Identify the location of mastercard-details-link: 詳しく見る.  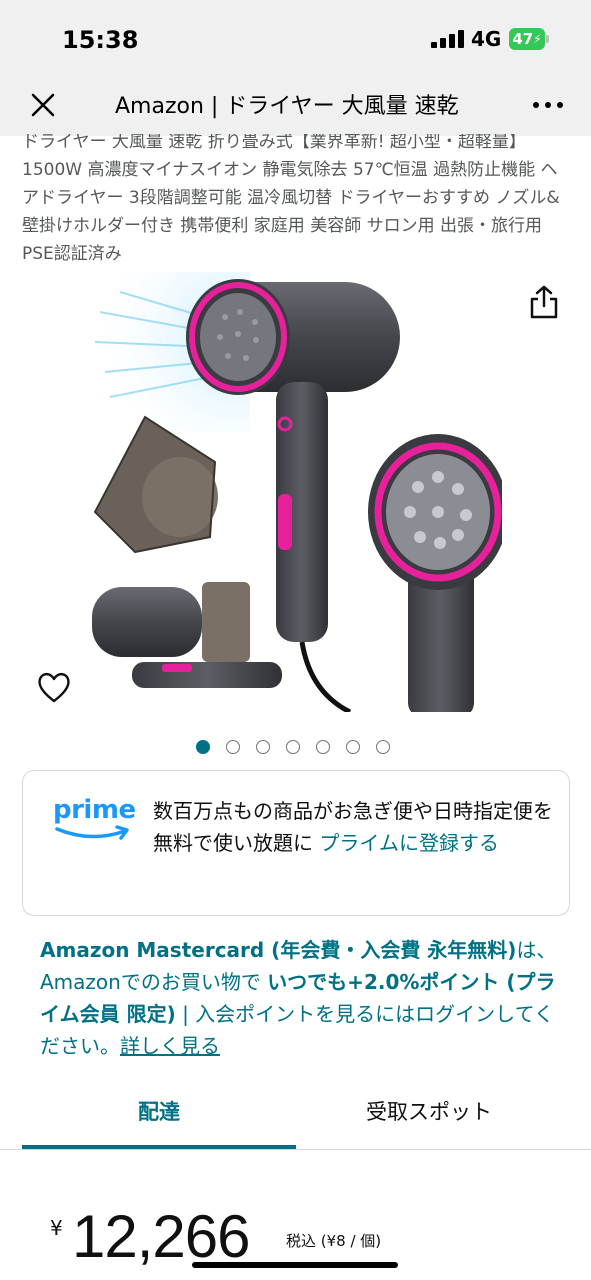
(170, 1046).